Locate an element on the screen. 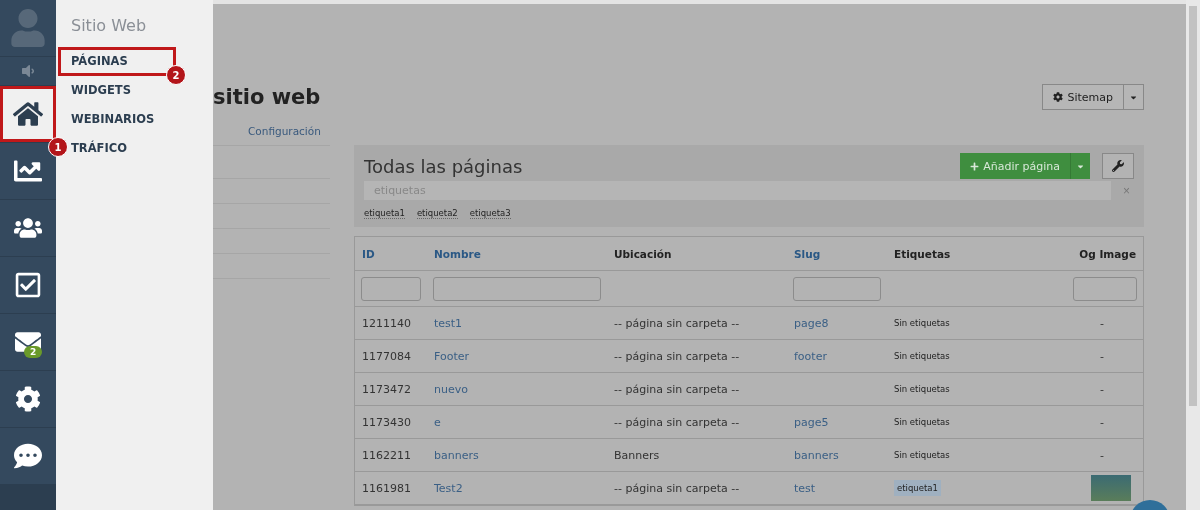 The height and width of the screenshot is (510, 1200). wrench-button is located at coordinates (1118, 166).